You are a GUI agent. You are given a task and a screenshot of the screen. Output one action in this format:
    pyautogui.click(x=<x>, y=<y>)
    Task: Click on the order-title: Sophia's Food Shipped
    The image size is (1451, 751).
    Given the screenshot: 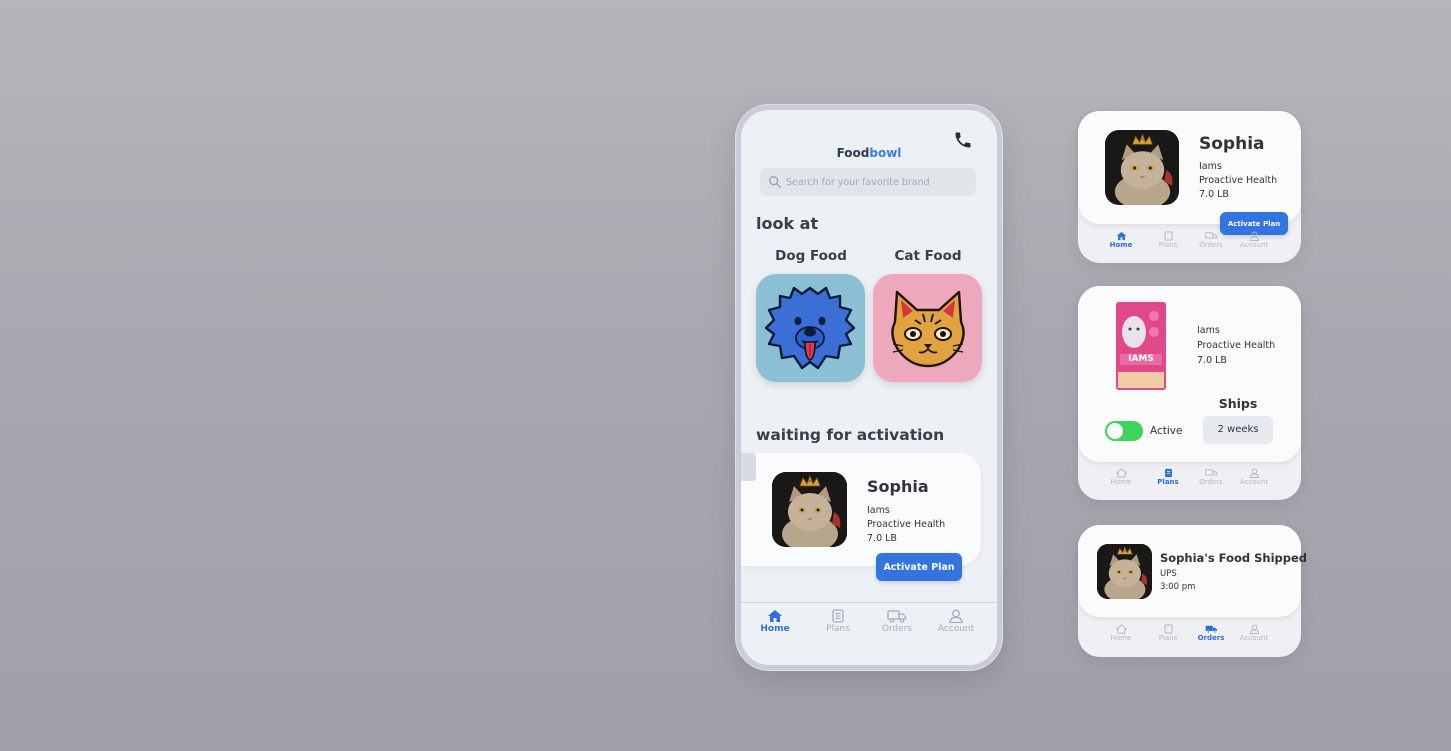 What is the action you would take?
    pyautogui.click(x=1234, y=558)
    